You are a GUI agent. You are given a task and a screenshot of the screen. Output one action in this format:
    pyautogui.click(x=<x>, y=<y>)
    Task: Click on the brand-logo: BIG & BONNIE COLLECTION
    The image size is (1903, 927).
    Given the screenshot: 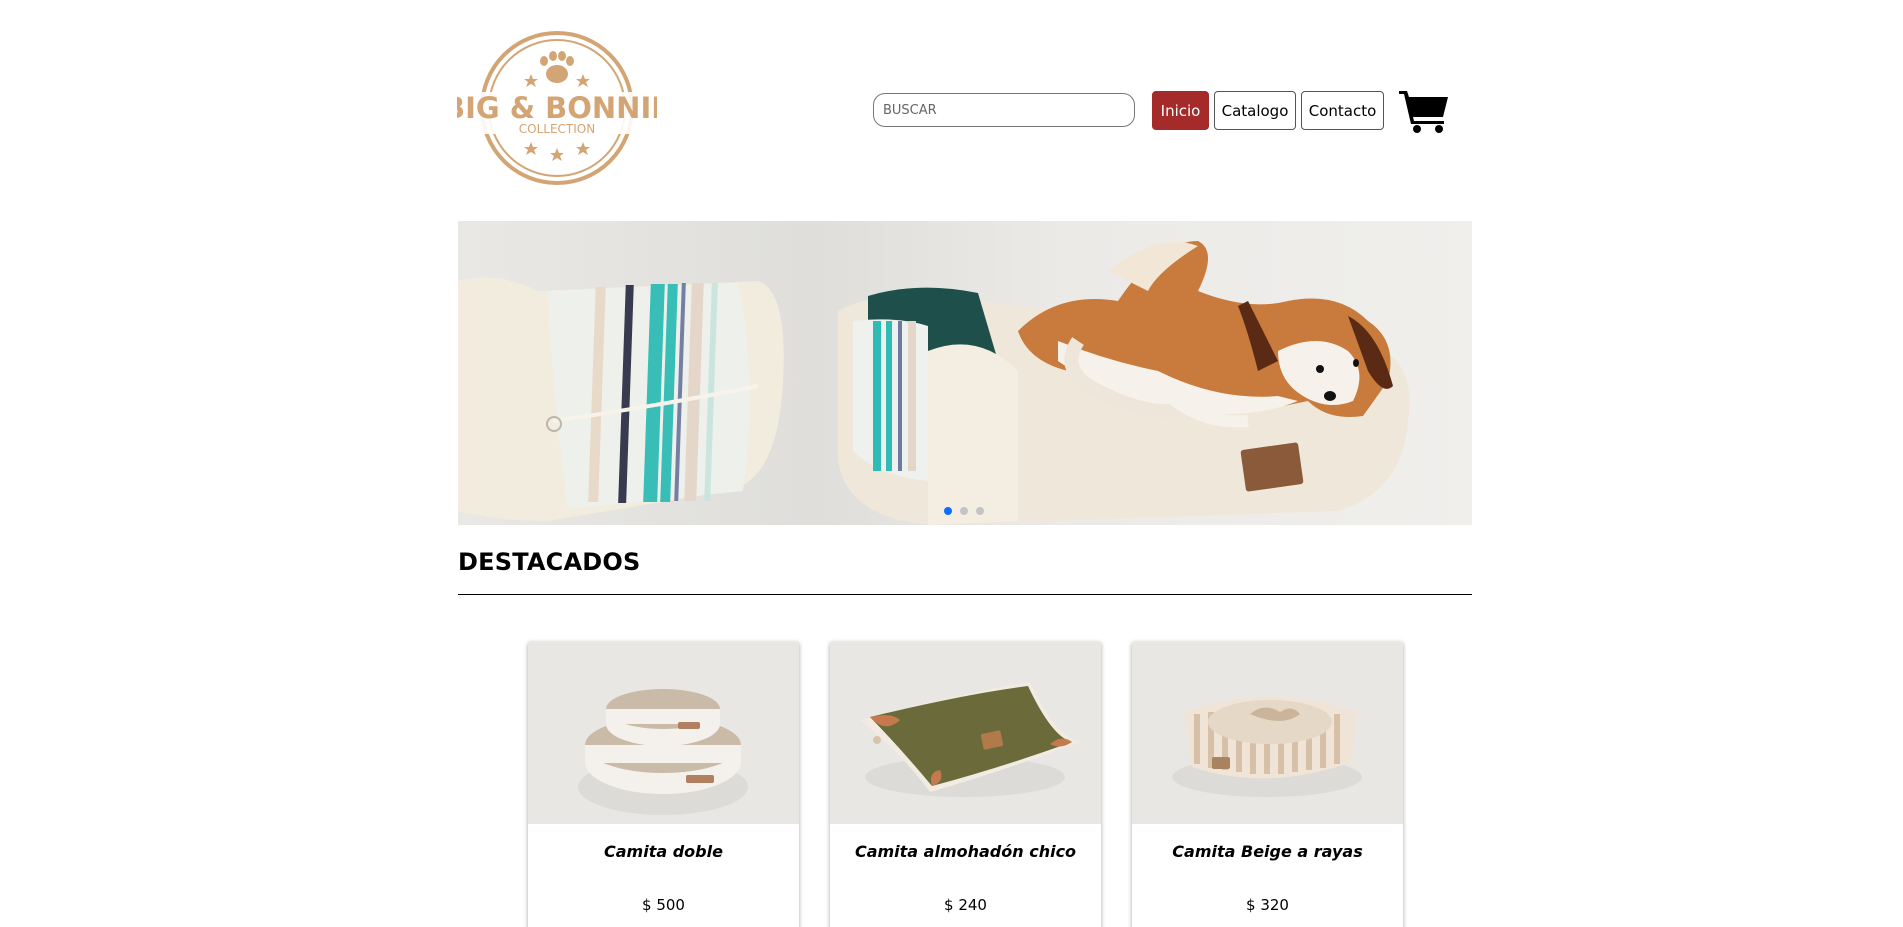 What is the action you would take?
    pyautogui.click(x=557, y=108)
    